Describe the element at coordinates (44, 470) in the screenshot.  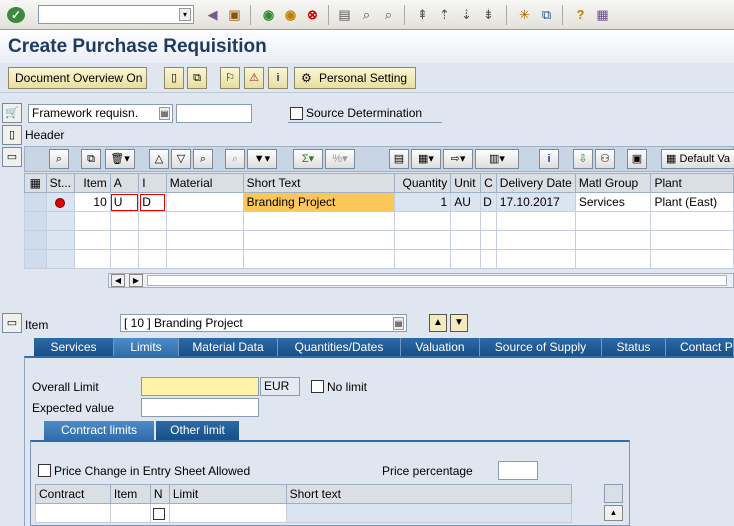
I see `price-change-checkbox` at that location.